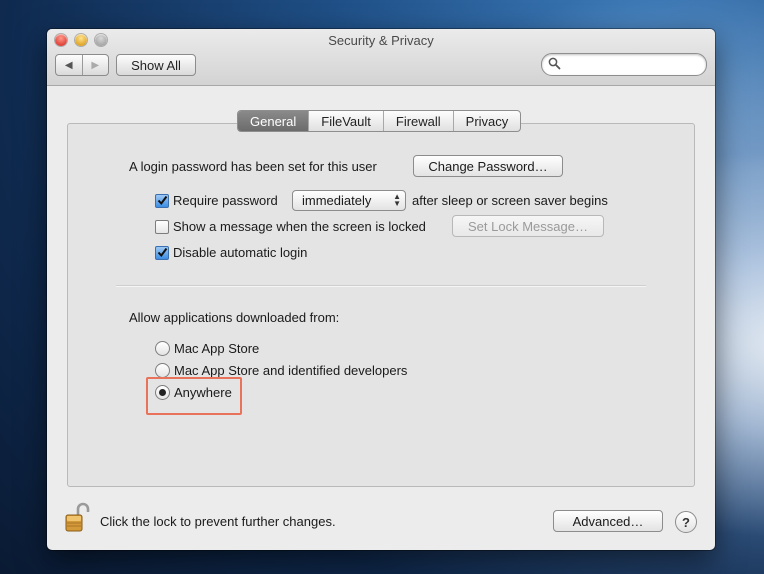  Describe the element at coordinates (486, 121) in the screenshot. I see `tab-privacy: Privacy` at that location.